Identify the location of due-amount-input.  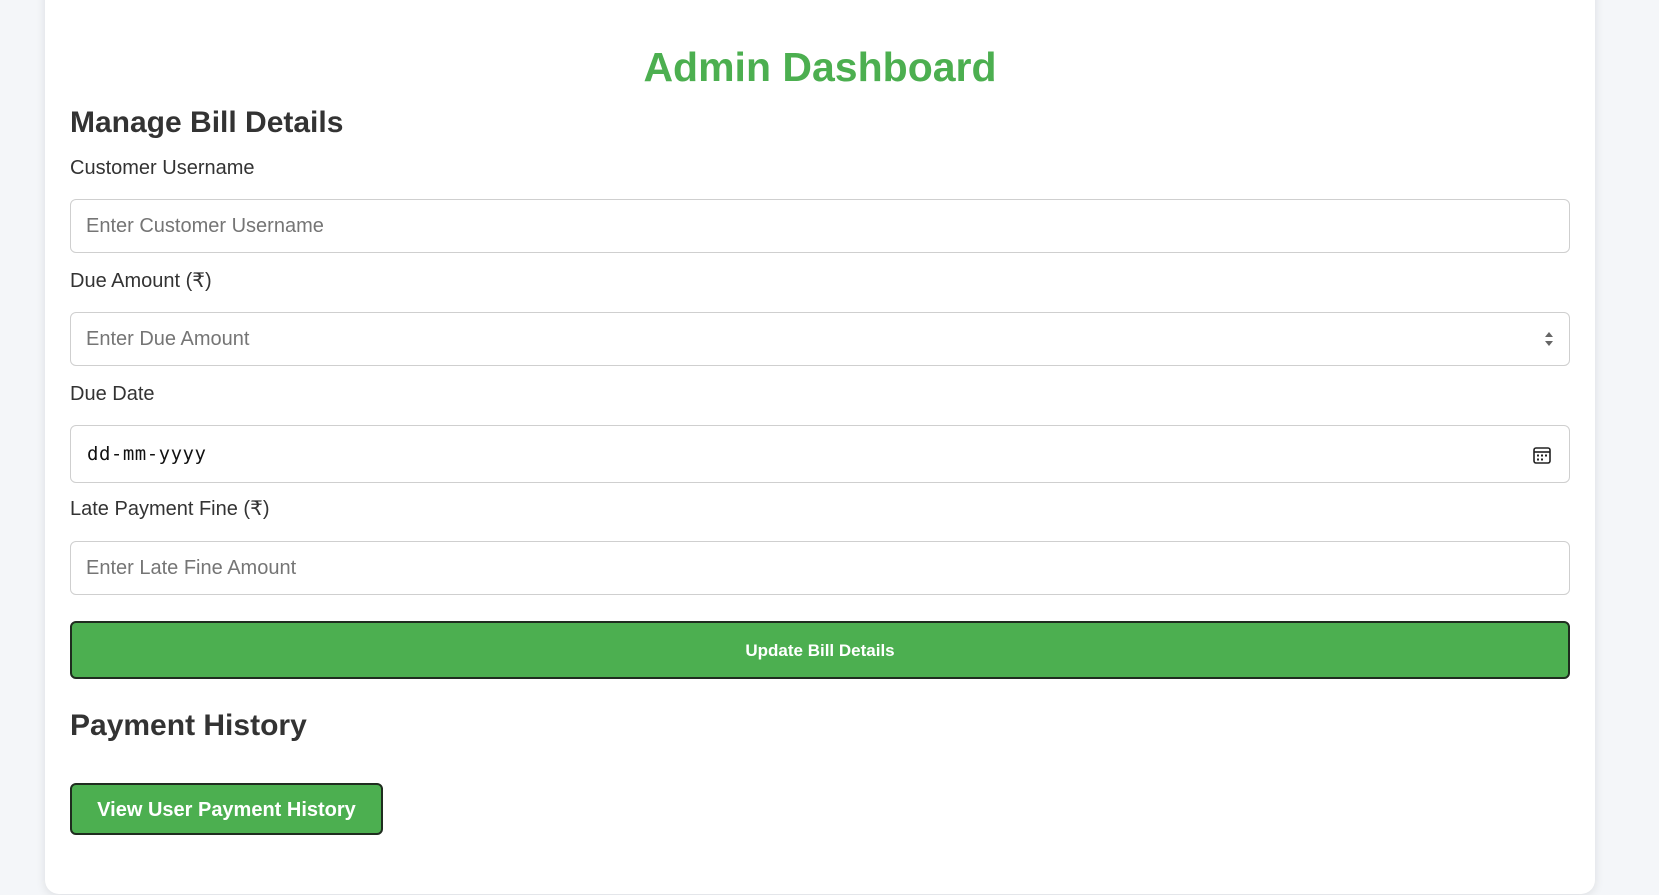
(820, 339).